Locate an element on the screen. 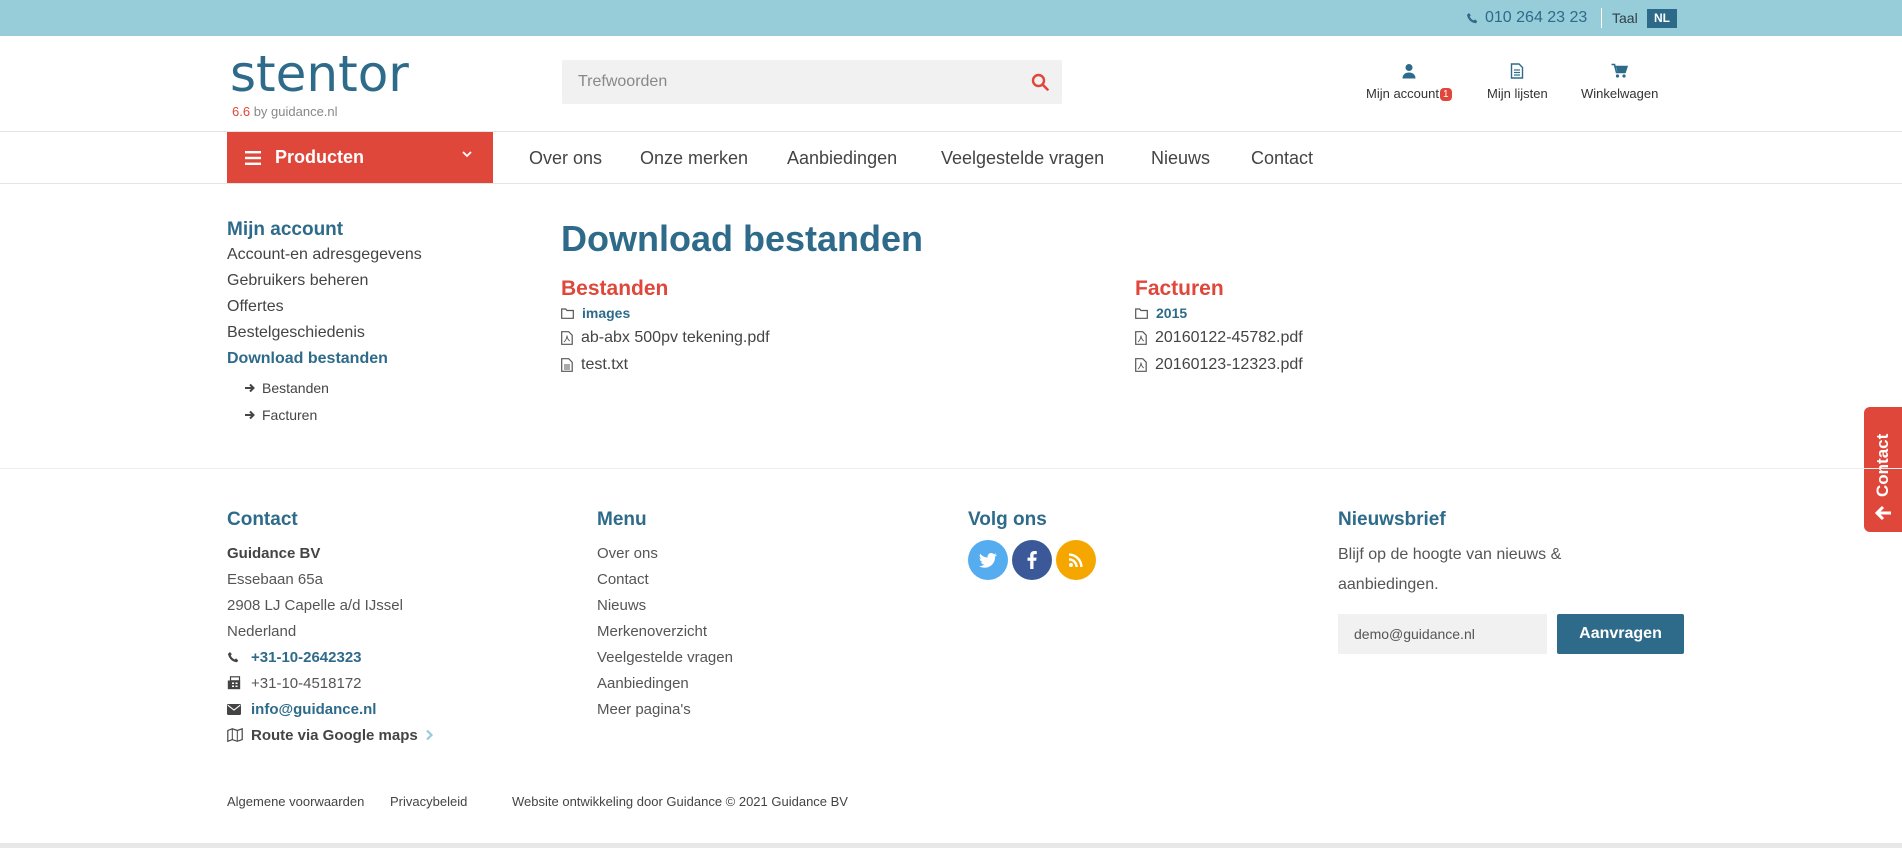 This screenshot has height=848, width=1902. search-icon is located at coordinates (1040, 82).